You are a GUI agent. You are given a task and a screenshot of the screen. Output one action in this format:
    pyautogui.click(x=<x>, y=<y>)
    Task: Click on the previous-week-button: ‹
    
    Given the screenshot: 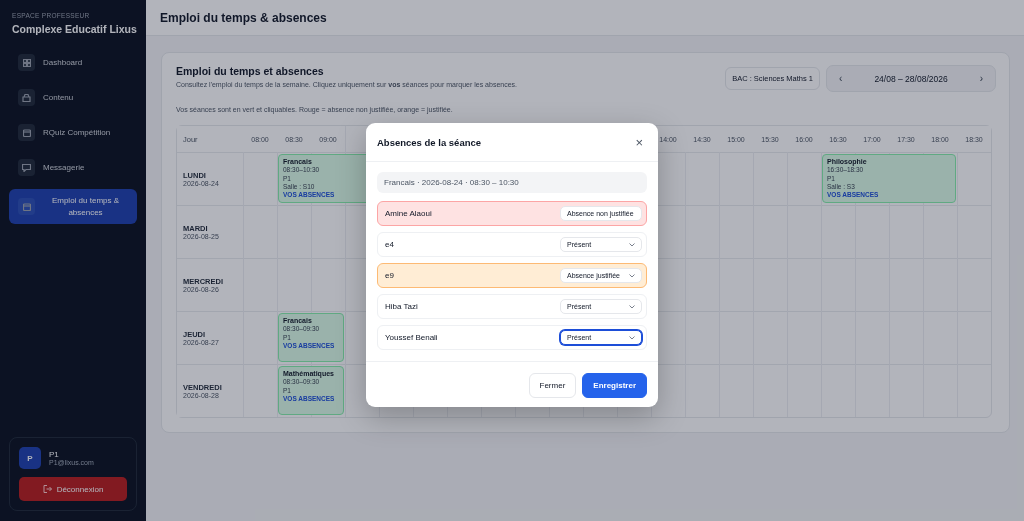 What is the action you would take?
    pyautogui.click(x=841, y=78)
    